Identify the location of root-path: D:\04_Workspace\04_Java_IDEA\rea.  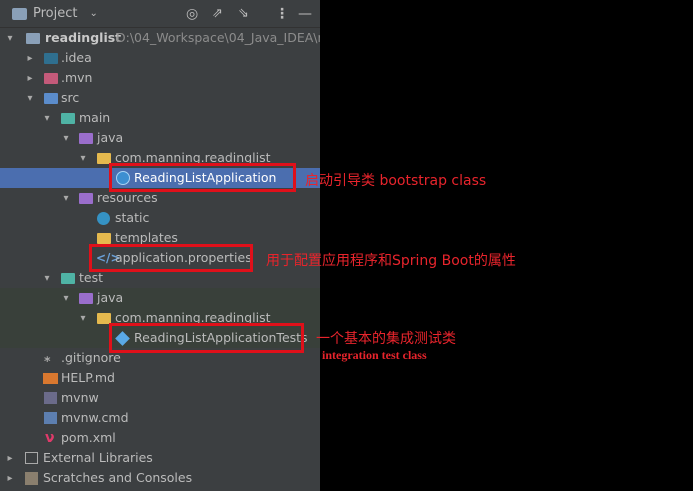
(218, 37).